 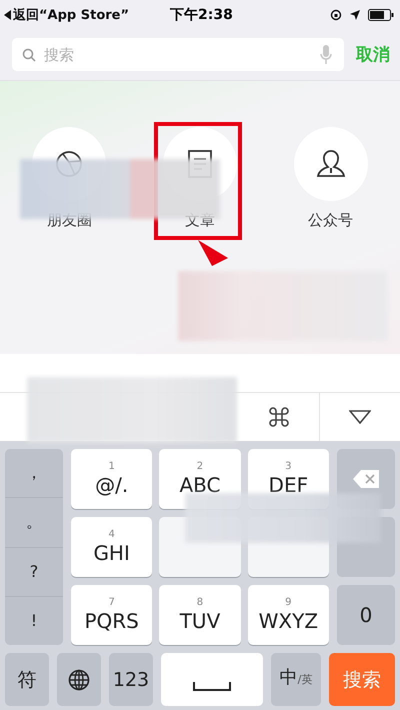 What do you see at coordinates (381, 14) in the screenshot?
I see `battery-icon` at bounding box center [381, 14].